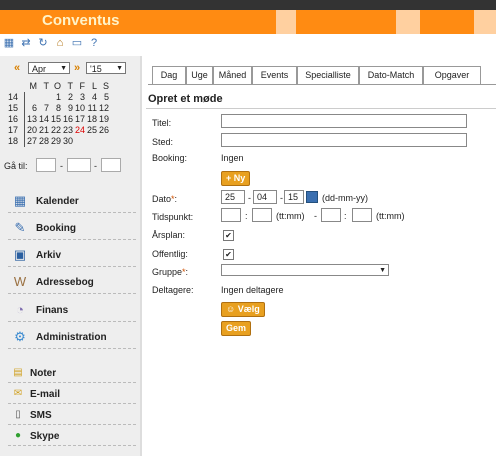 Image resolution: width=496 pixels, height=456 pixels. Describe the element at coordinates (72, 255) in the screenshot. I see `nav-item-arkiv: ▣ Arkiv` at that location.